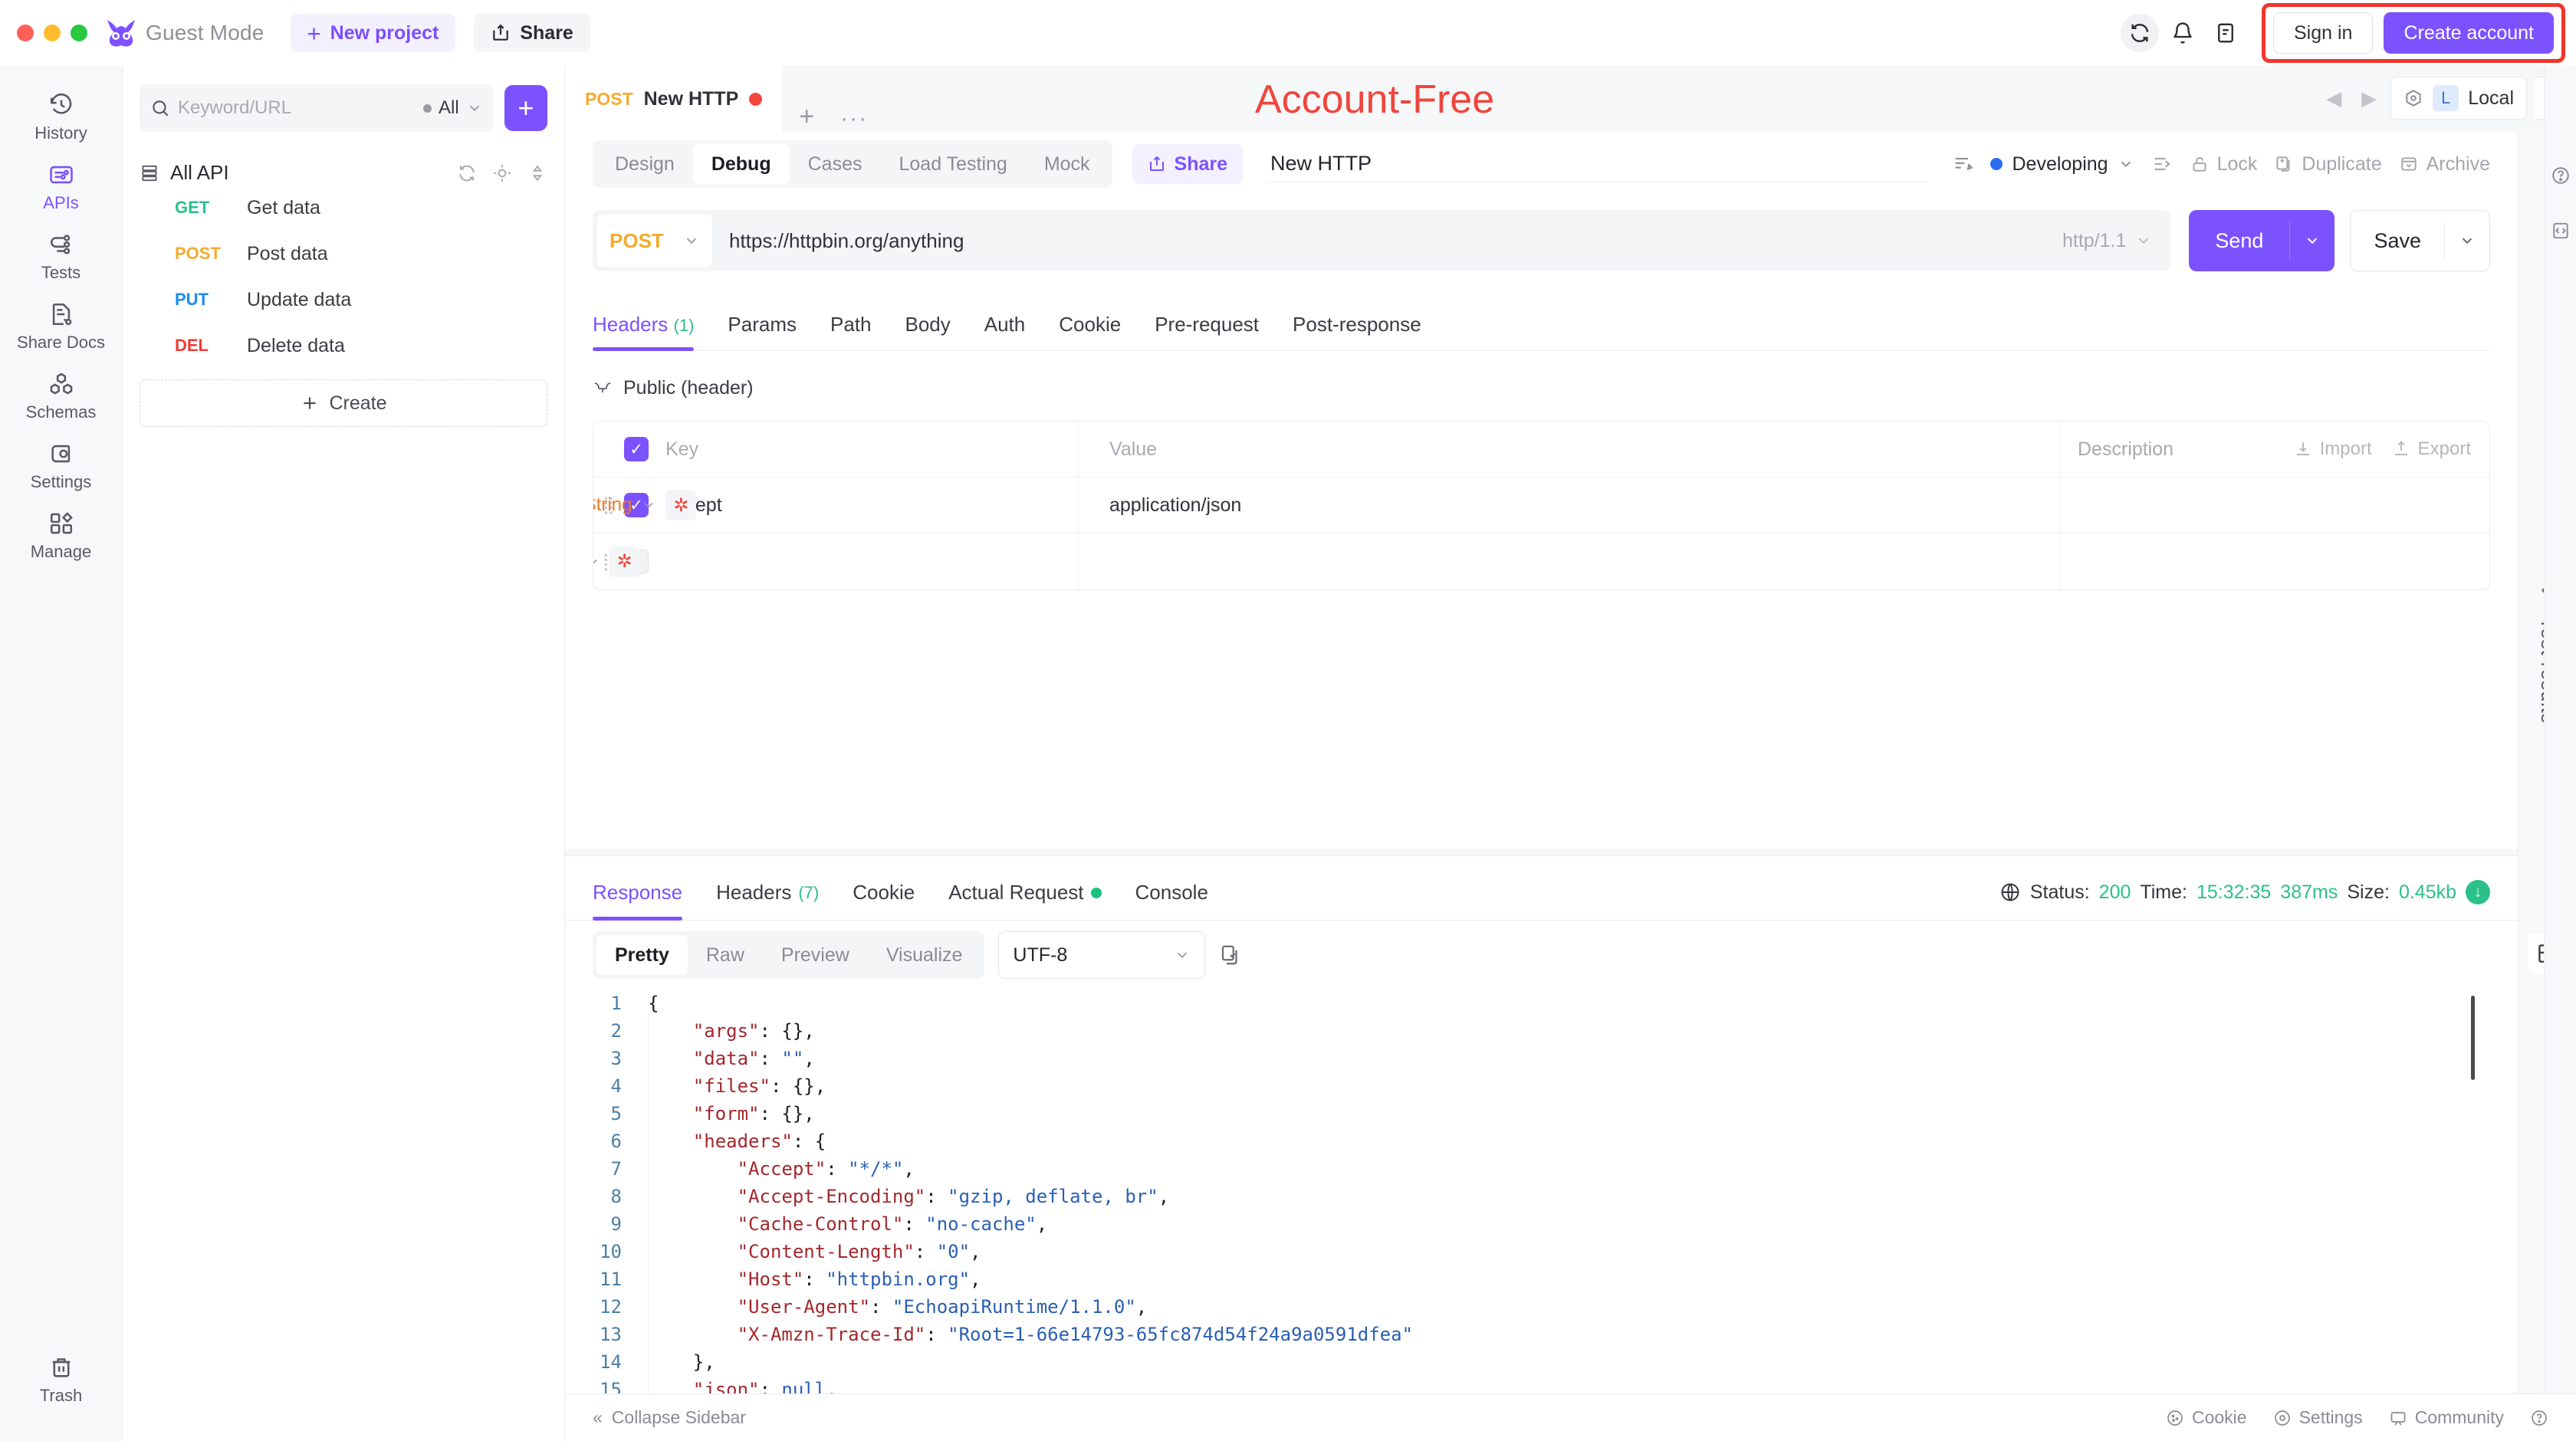  I want to click on tab-cases: Cases, so click(836, 164).